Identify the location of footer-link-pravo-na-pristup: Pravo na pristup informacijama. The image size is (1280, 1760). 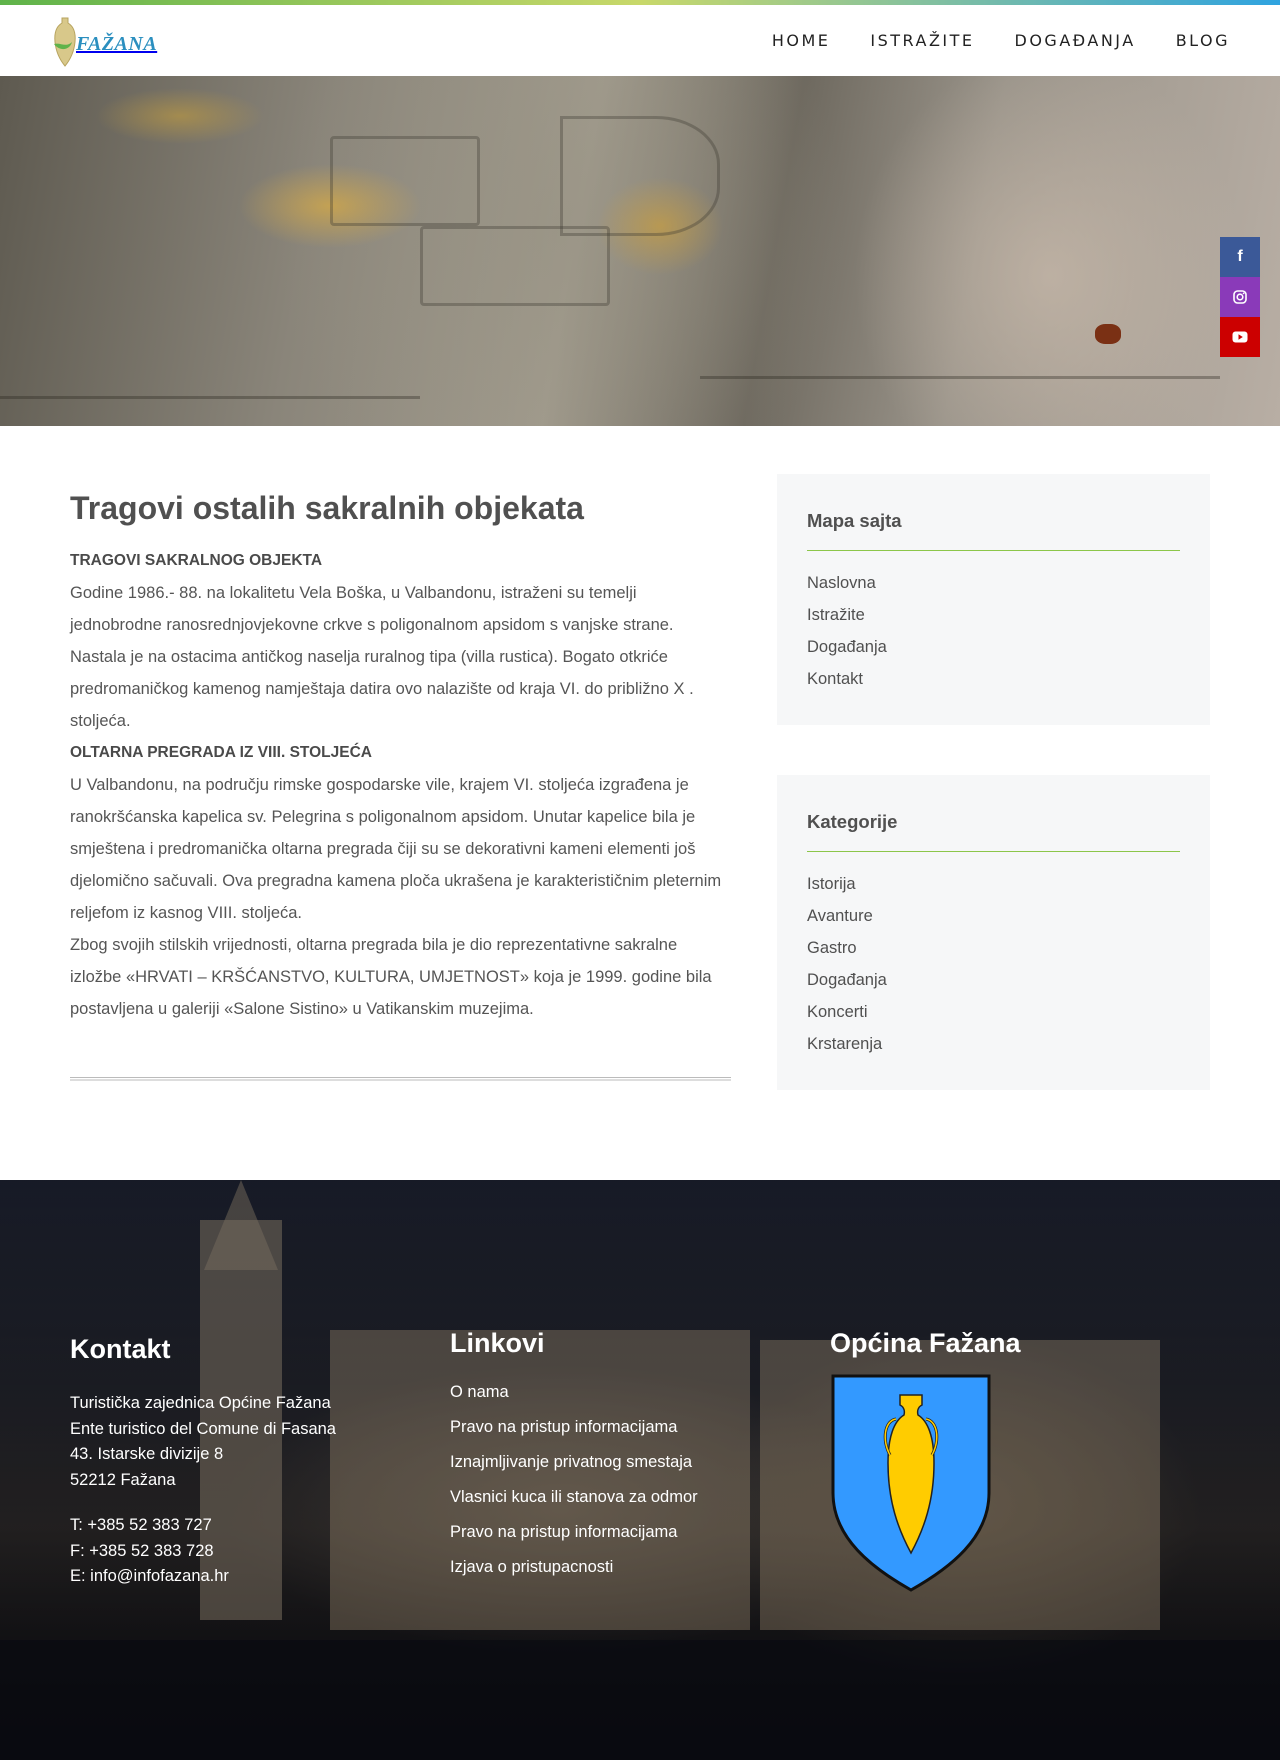
(640, 1427).